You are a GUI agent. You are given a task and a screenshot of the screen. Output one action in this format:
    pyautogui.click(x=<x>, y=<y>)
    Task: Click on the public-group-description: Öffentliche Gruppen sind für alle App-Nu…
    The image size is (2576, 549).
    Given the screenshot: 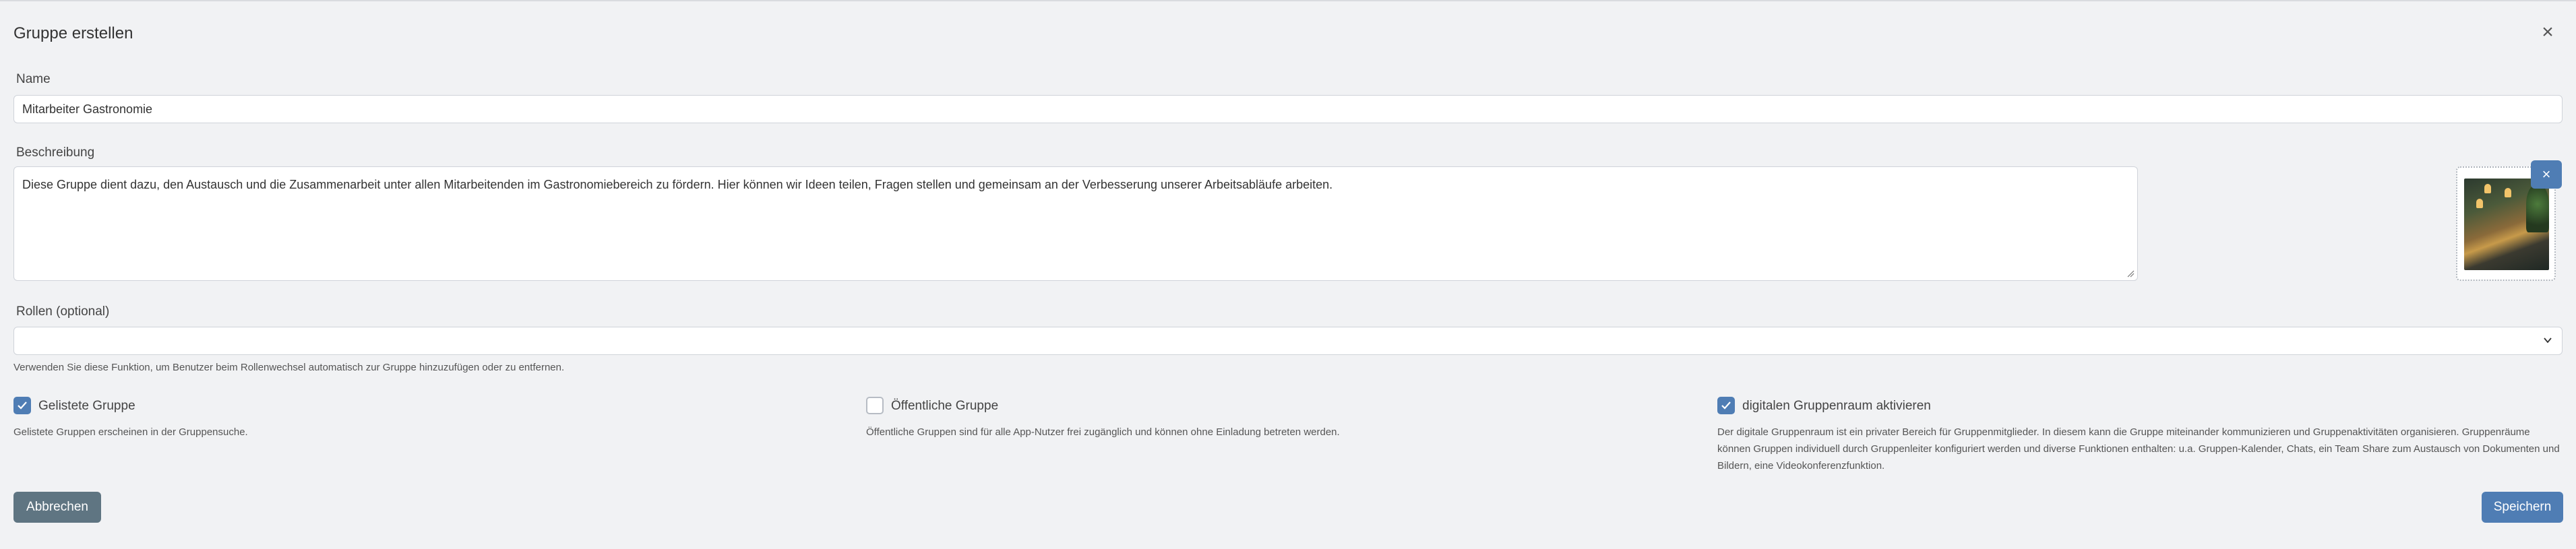 What is the action you would take?
    pyautogui.click(x=1103, y=432)
    